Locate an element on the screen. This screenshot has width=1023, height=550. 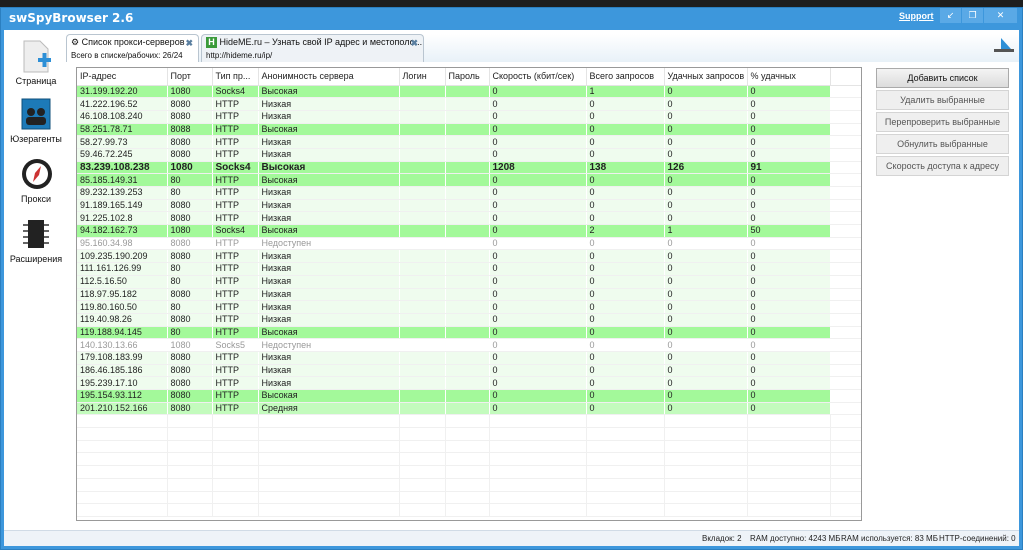
table-row: 119.188.94.145 80 HTTP Высокая 0 0 0 0 is located at coordinates (469, 333).